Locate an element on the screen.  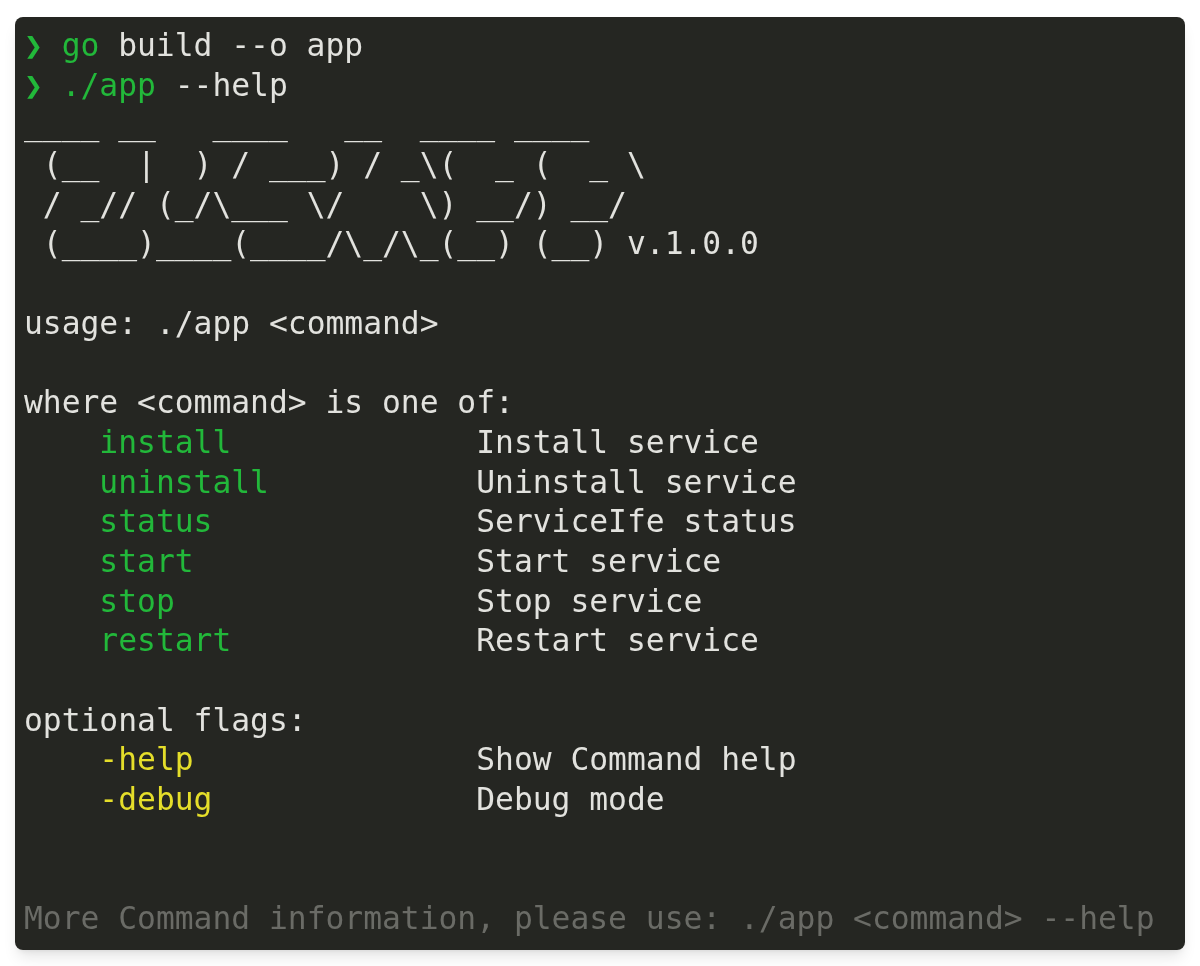
version-label: v.1.0.0 is located at coordinates (692, 244).